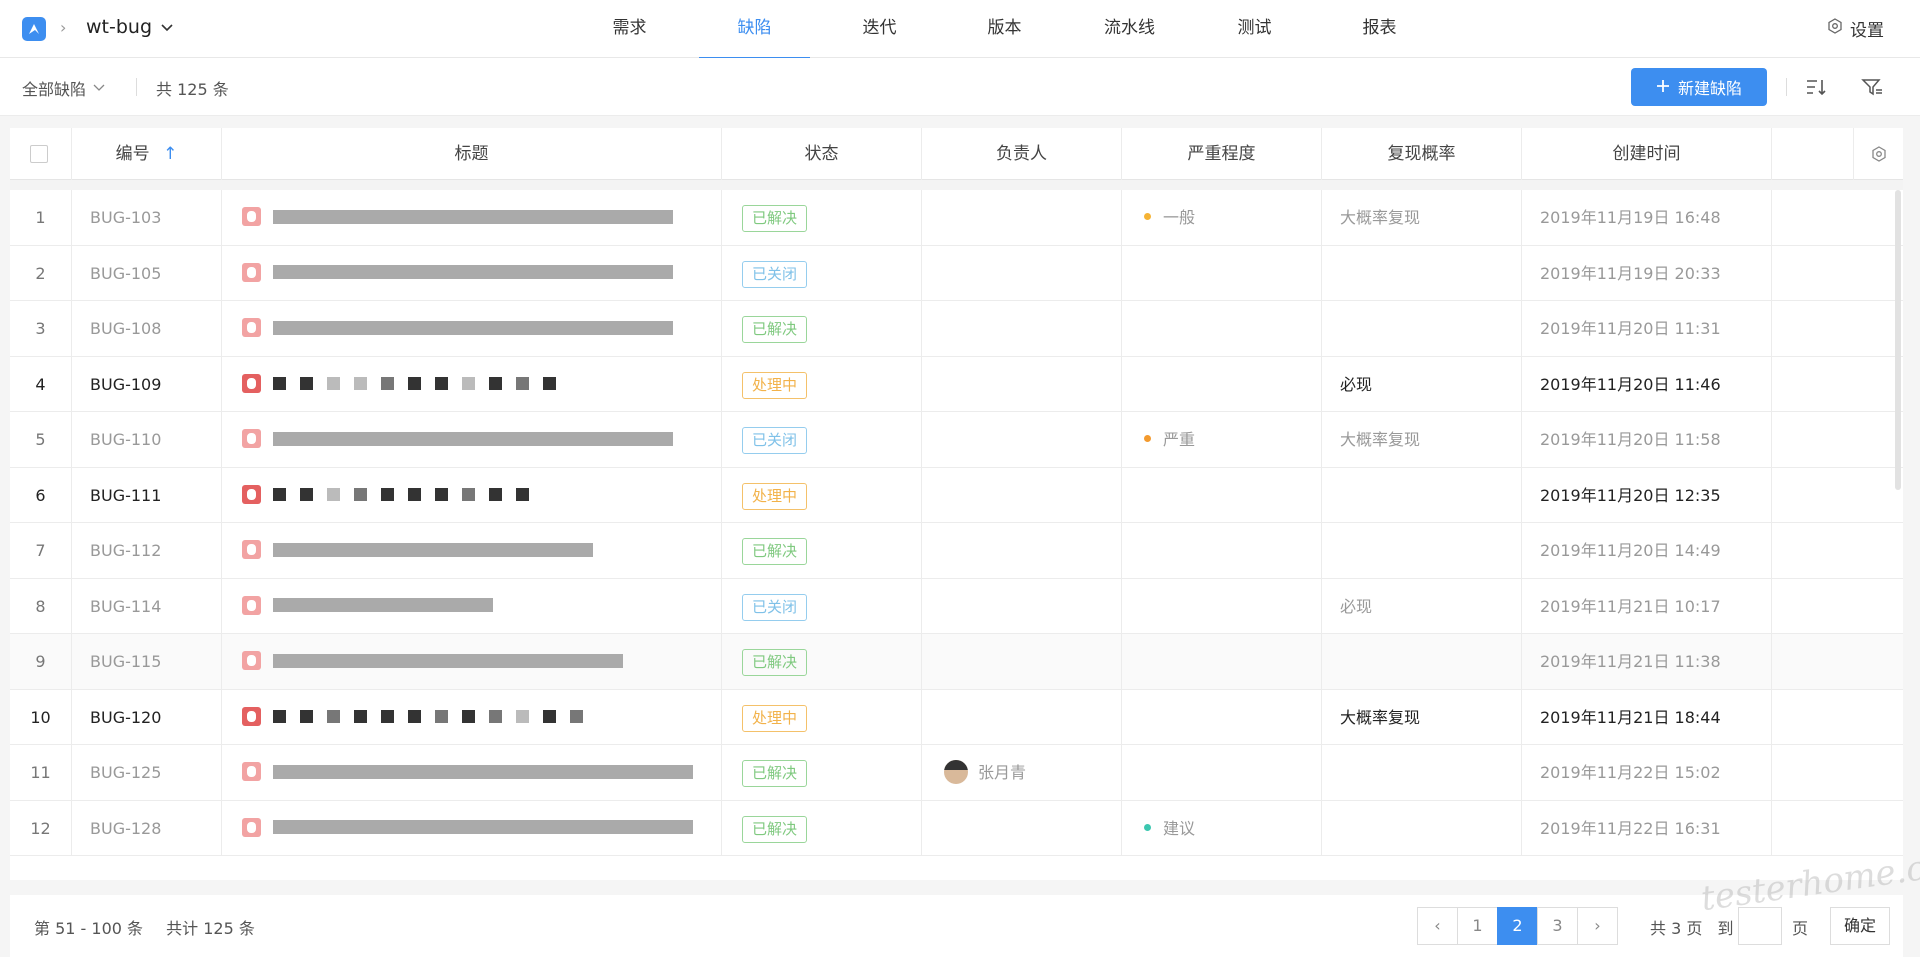 This screenshot has width=1920, height=957. I want to click on column-header-repro: 复现概率, so click(1422, 154).